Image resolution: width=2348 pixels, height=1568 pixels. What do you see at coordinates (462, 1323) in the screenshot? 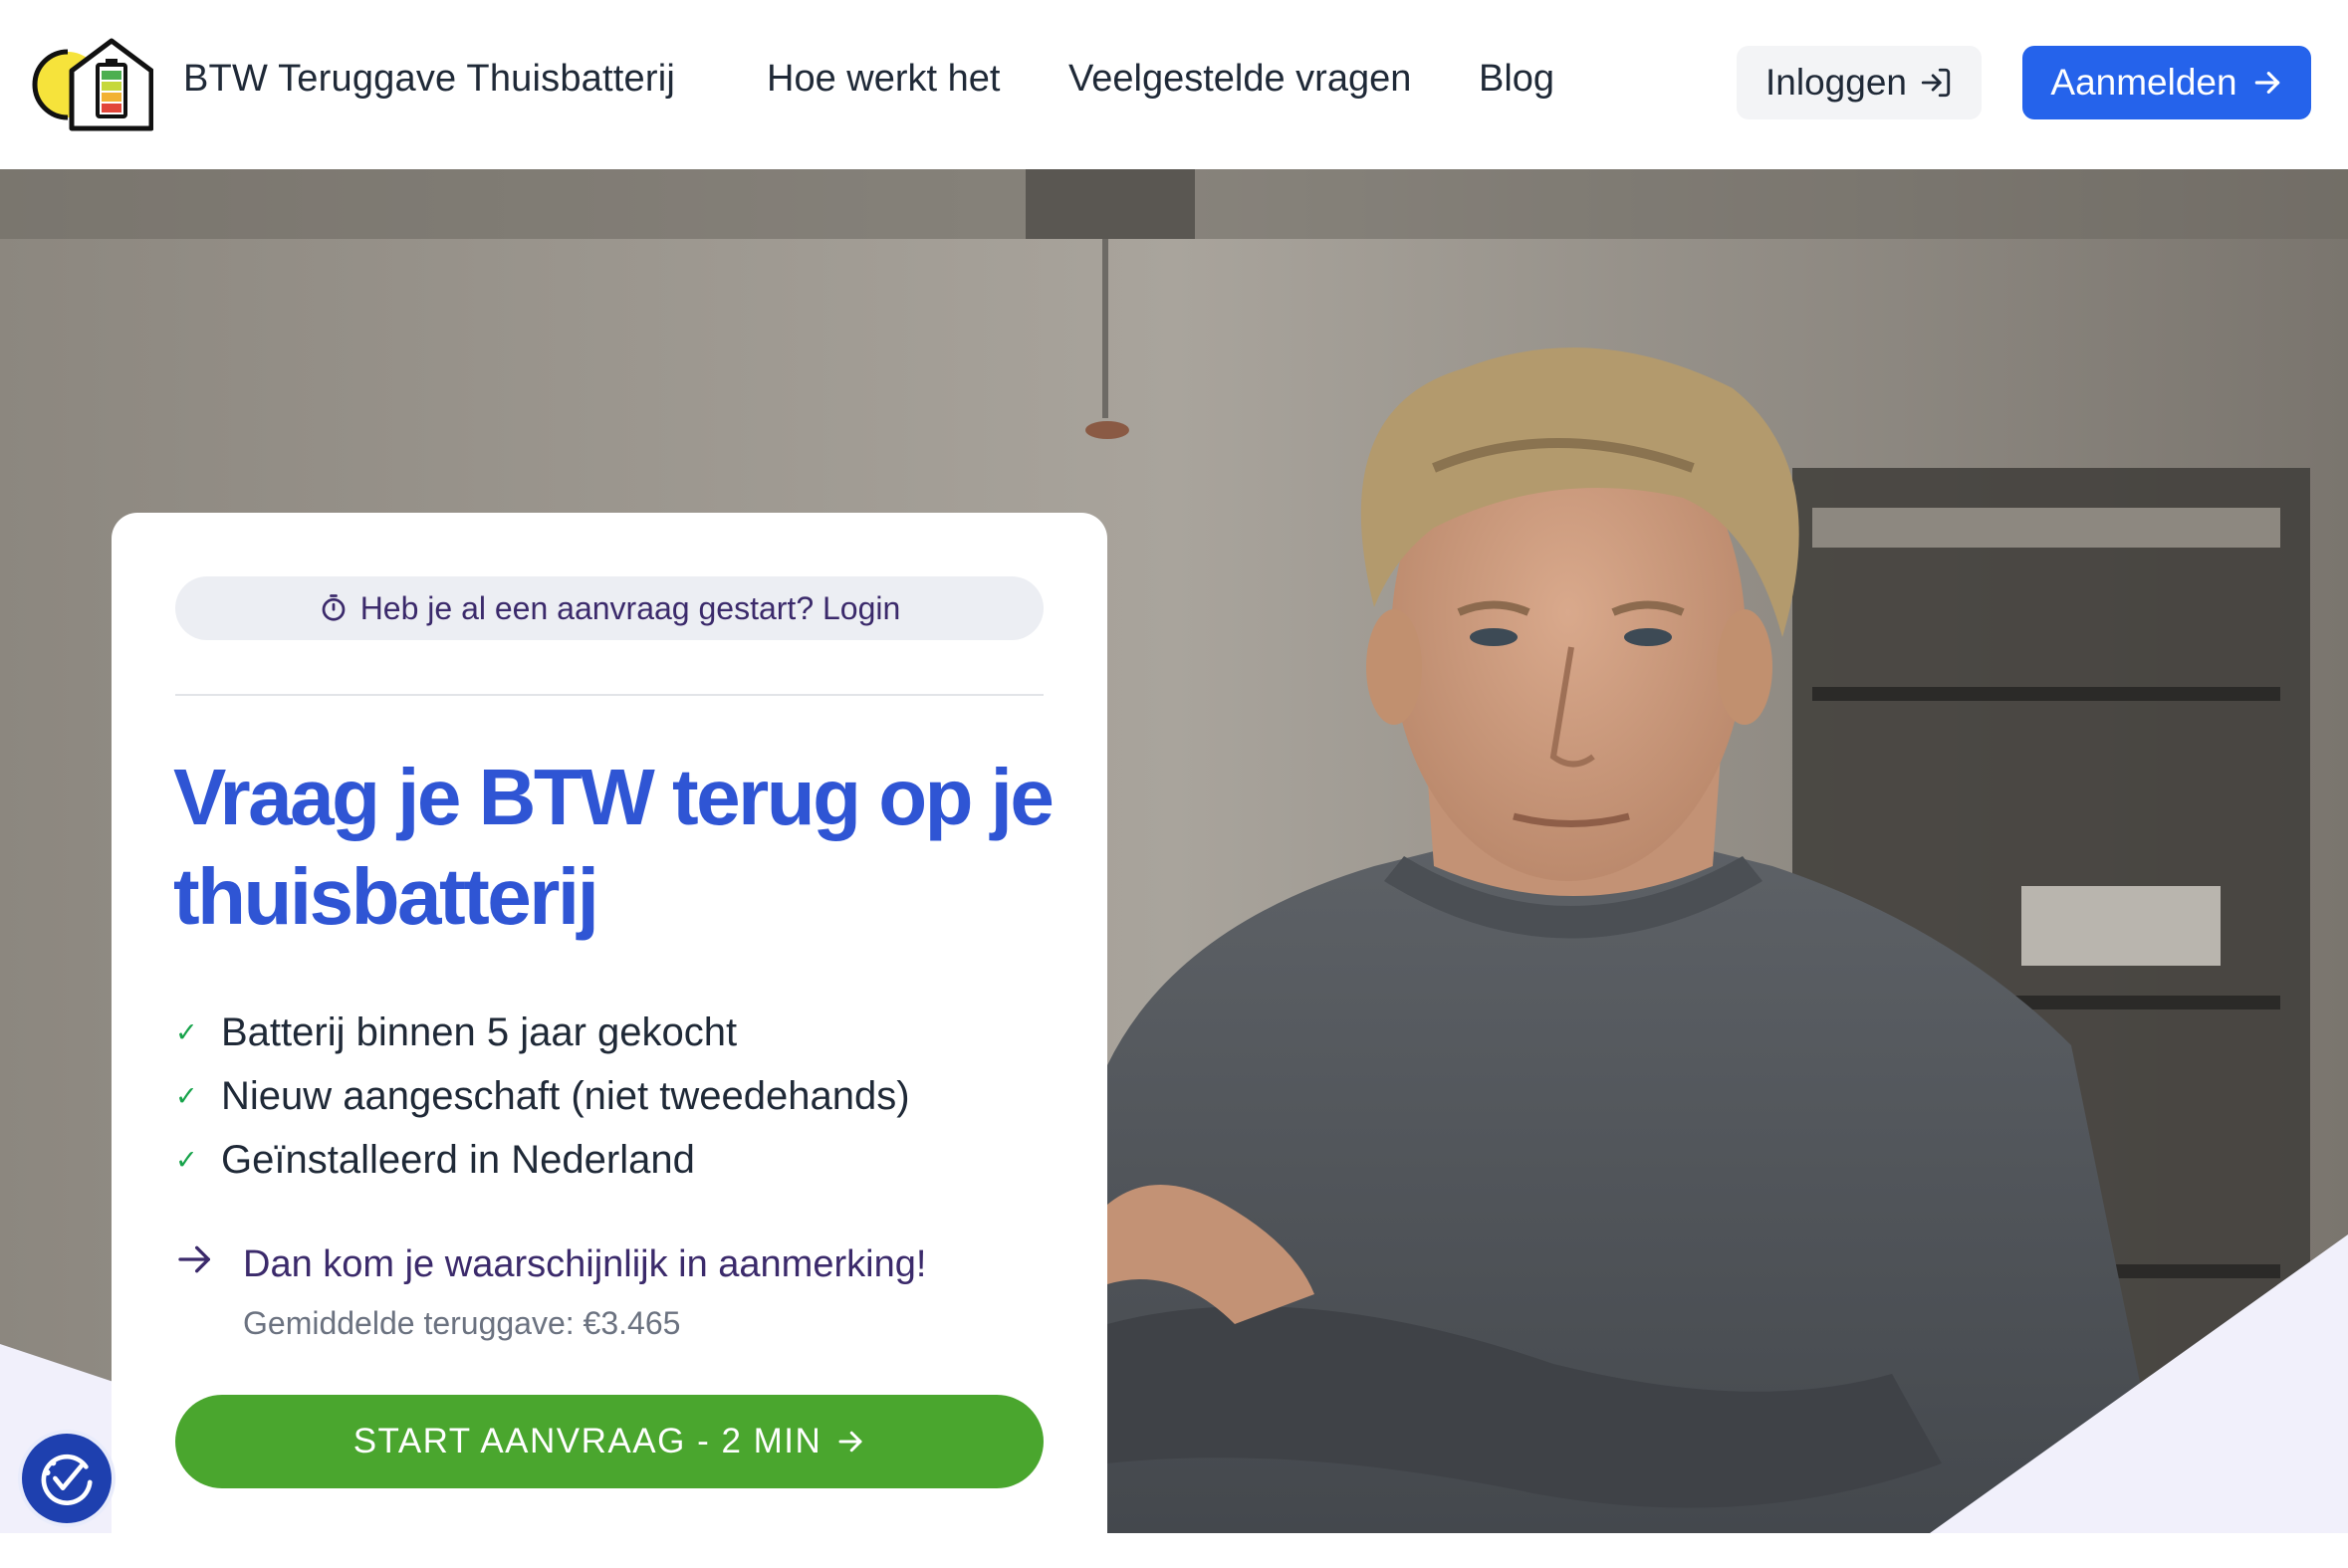
I see `average-refund: Gemiddelde teruggave: €3.465` at bounding box center [462, 1323].